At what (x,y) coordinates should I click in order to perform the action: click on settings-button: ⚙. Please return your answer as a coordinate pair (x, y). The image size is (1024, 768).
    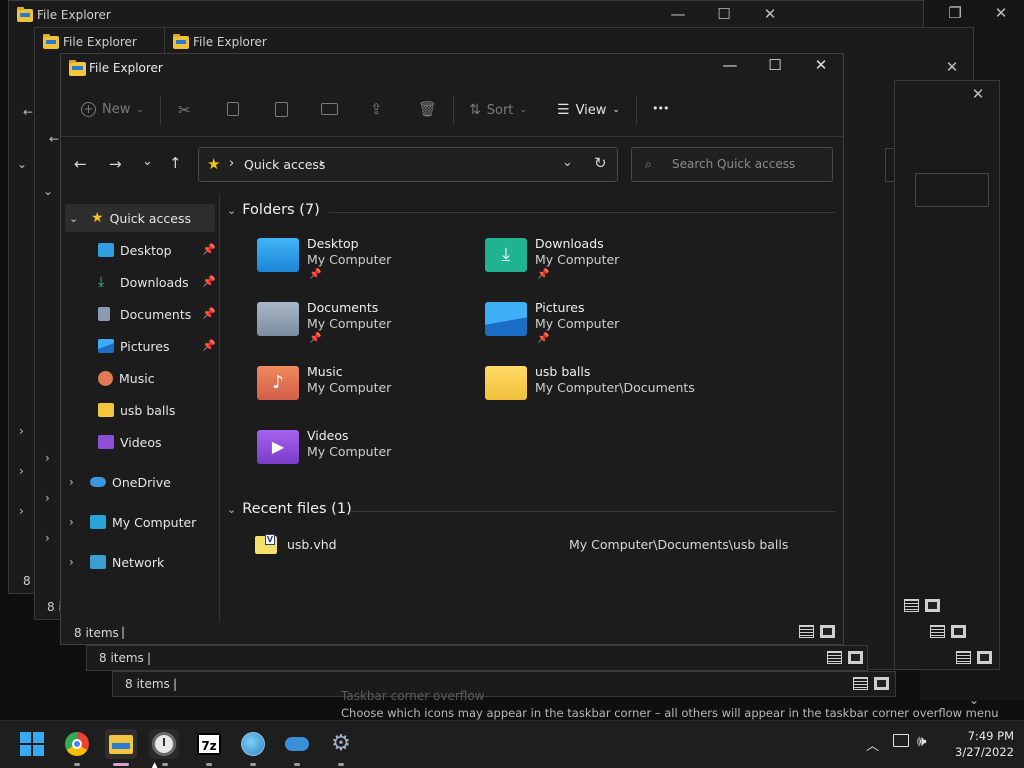
    Looking at the image, I should click on (341, 744).